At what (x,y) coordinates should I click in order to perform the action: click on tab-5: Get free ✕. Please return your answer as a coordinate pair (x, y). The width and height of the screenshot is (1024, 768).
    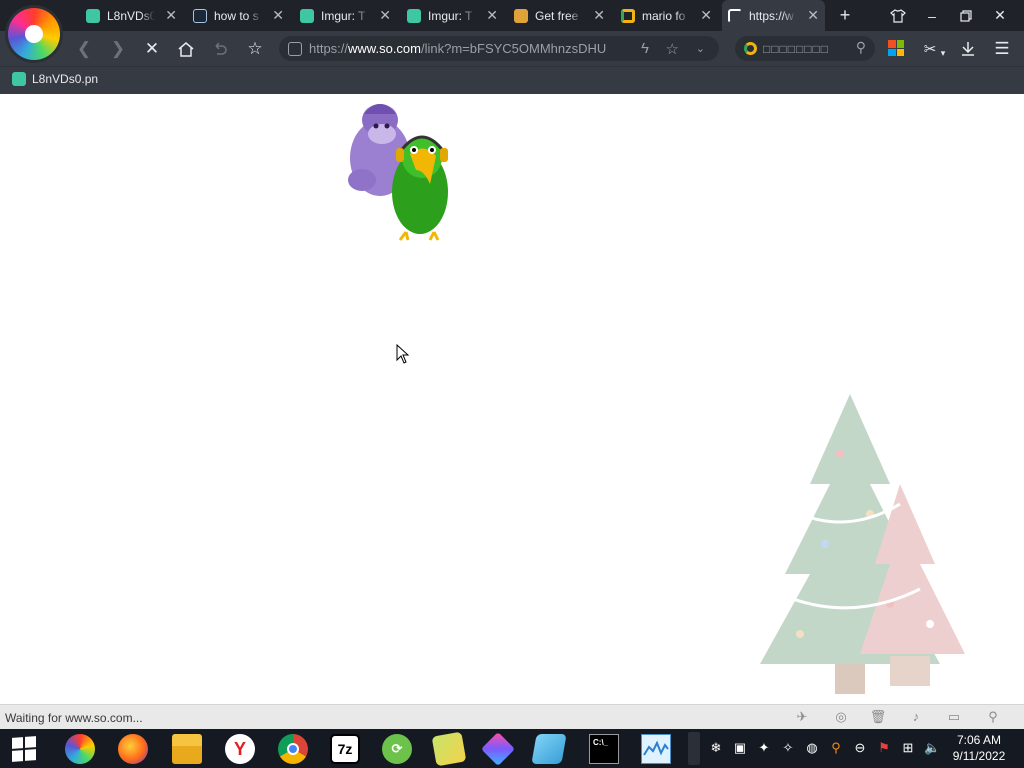
    Looking at the image, I should click on (559, 15).